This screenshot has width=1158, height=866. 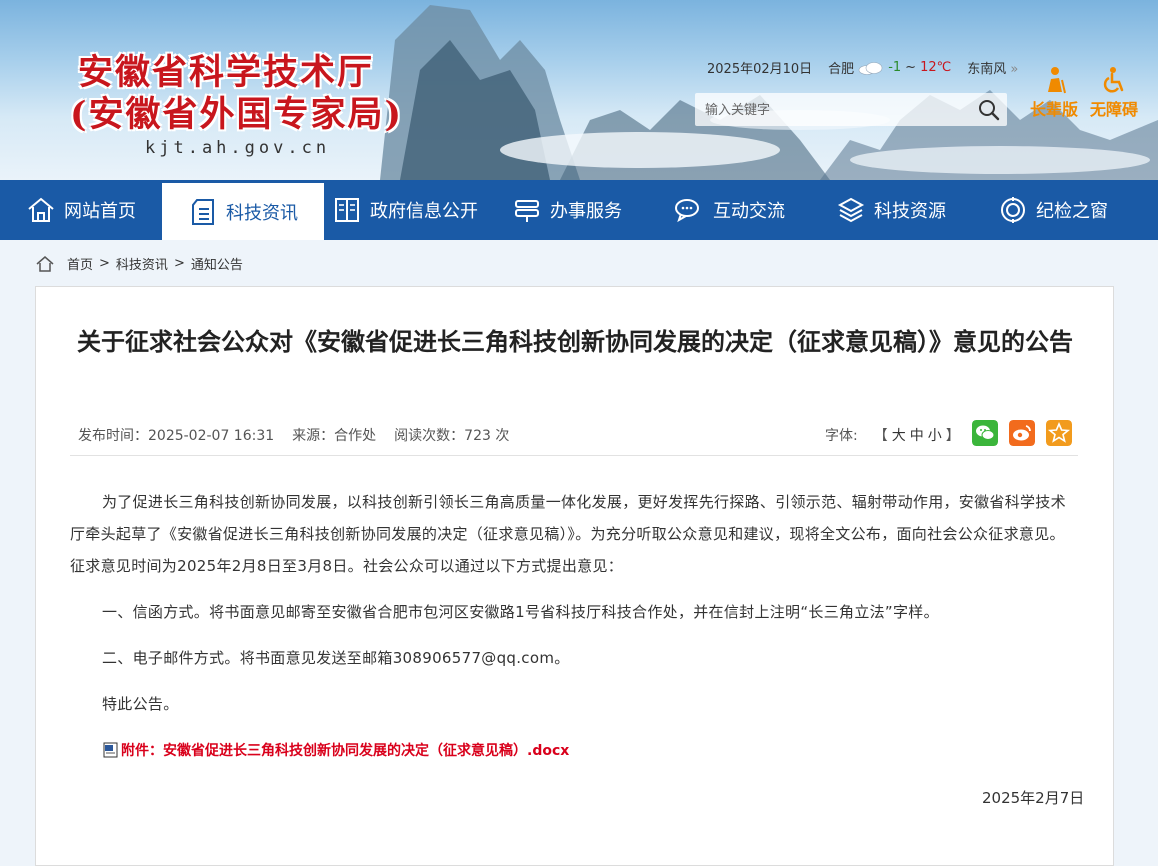 What do you see at coordinates (870, 68) in the screenshot?
I see `cloud-icon` at bounding box center [870, 68].